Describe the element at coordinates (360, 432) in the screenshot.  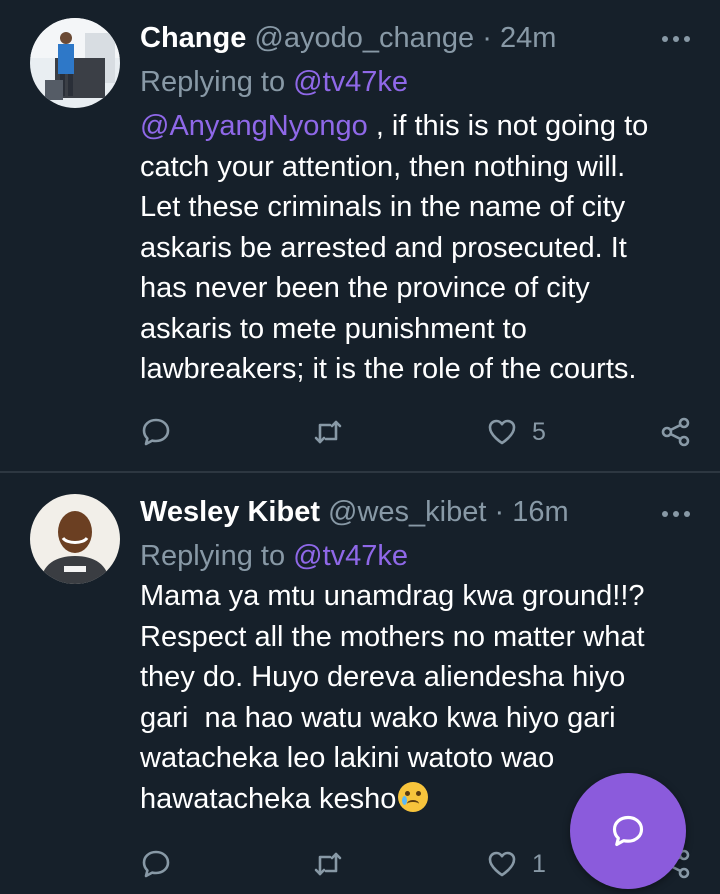
I see `tweet-actions: 5` at that location.